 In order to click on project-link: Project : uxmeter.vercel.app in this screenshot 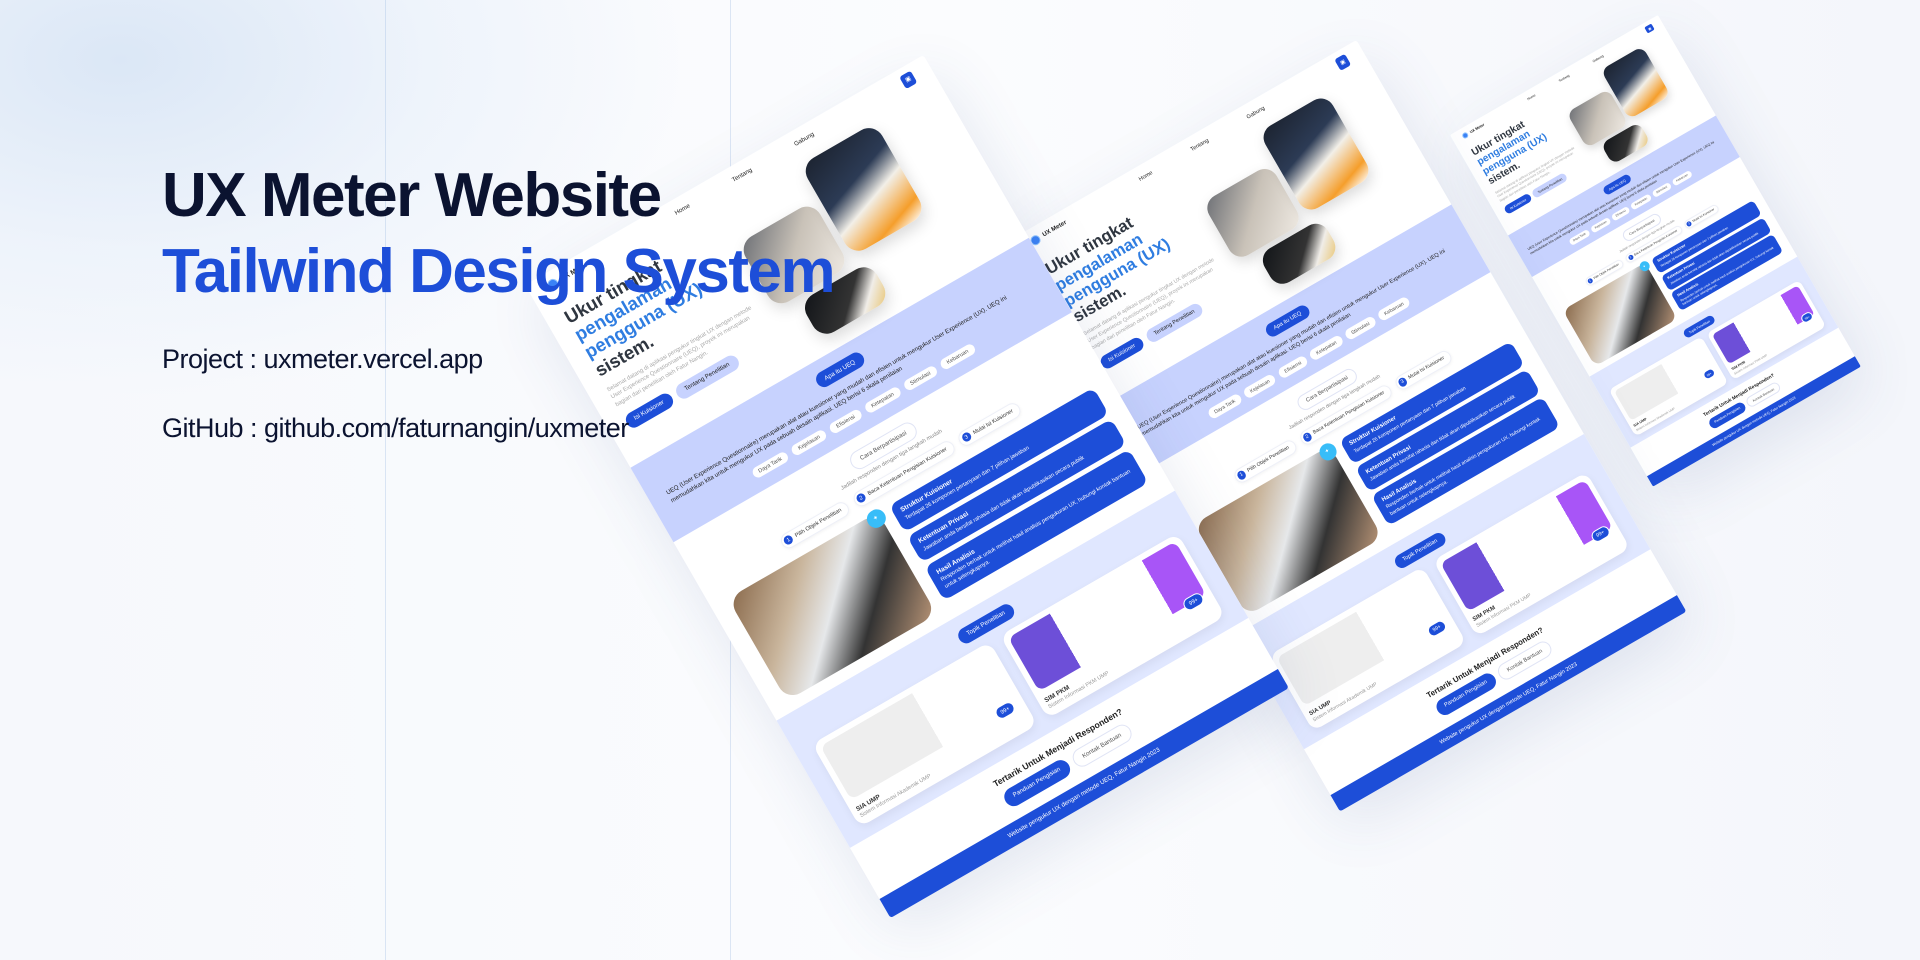, I will do `click(498, 359)`.